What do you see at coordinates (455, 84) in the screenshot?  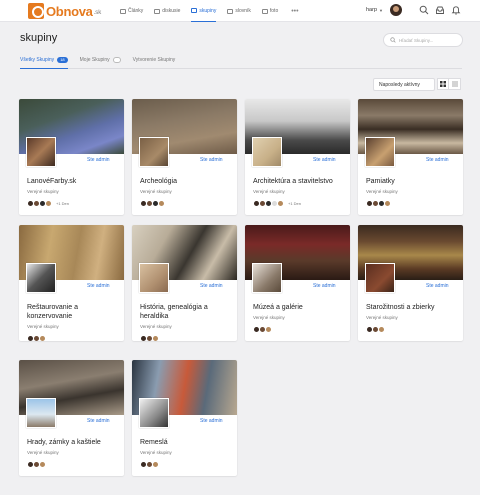 I see `list-view-icon` at bounding box center [455, 84].